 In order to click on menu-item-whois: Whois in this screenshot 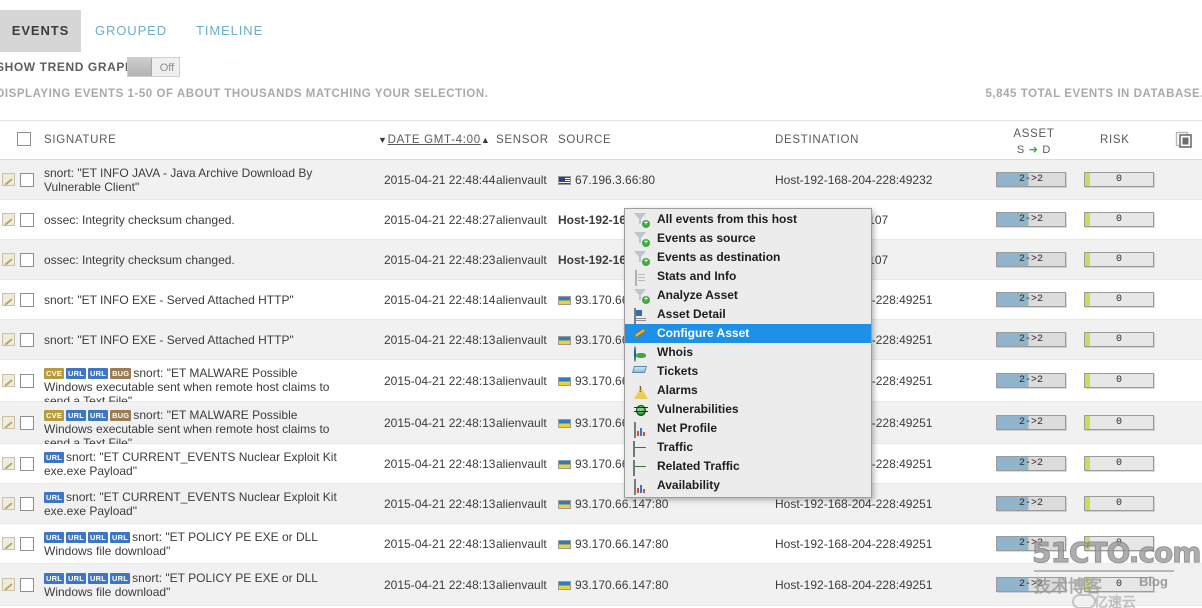, I will do `click(748, 352)`.